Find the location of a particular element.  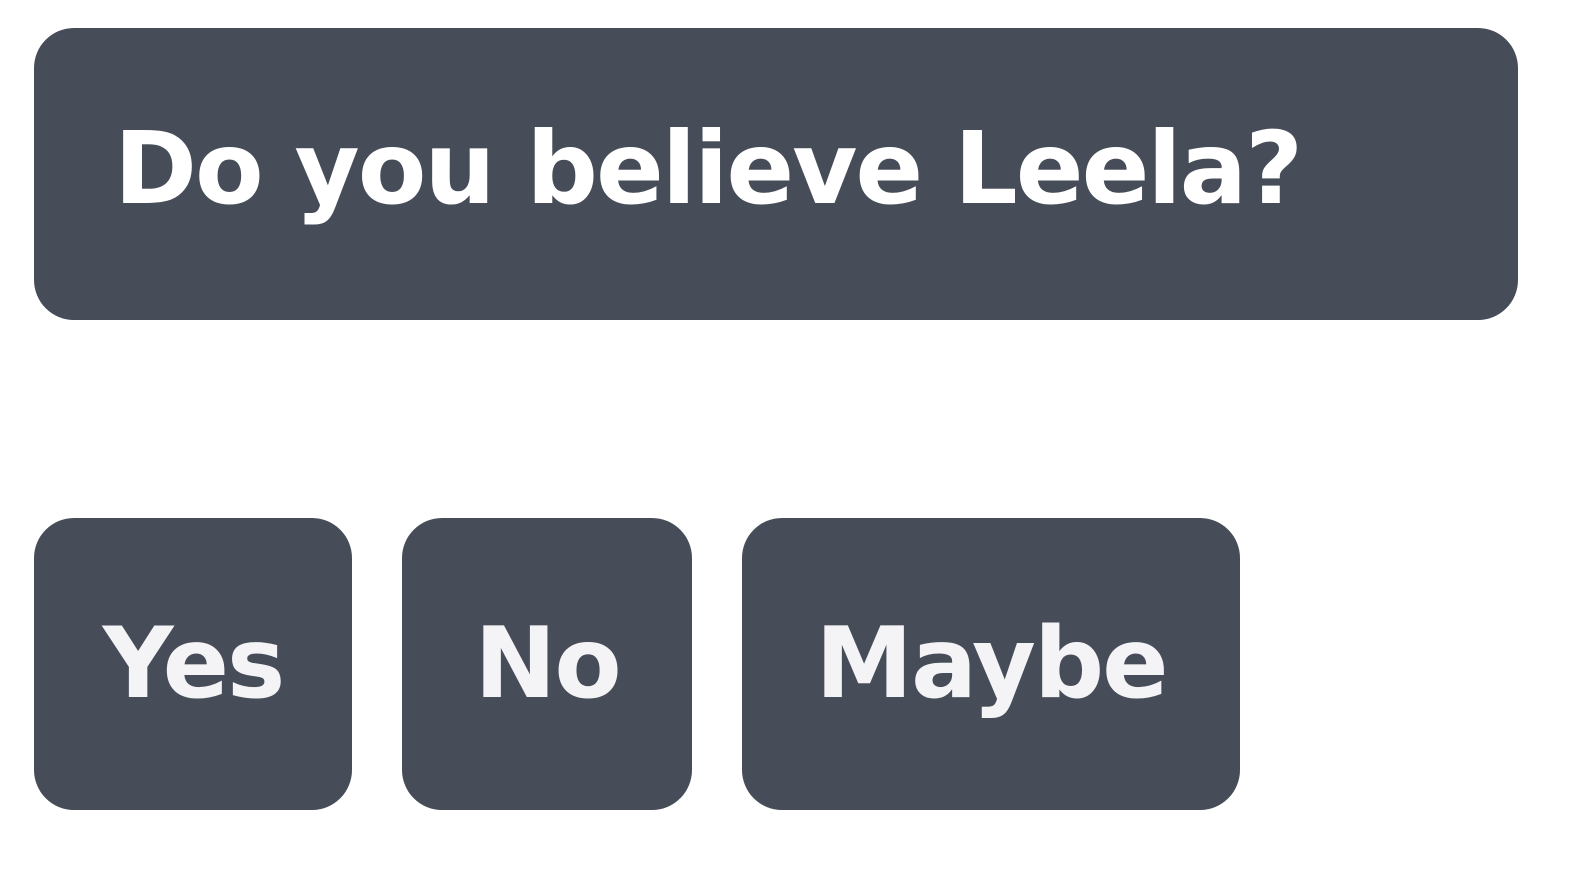

maybe-button-label: Maybe is located at coordinates (991, 664).